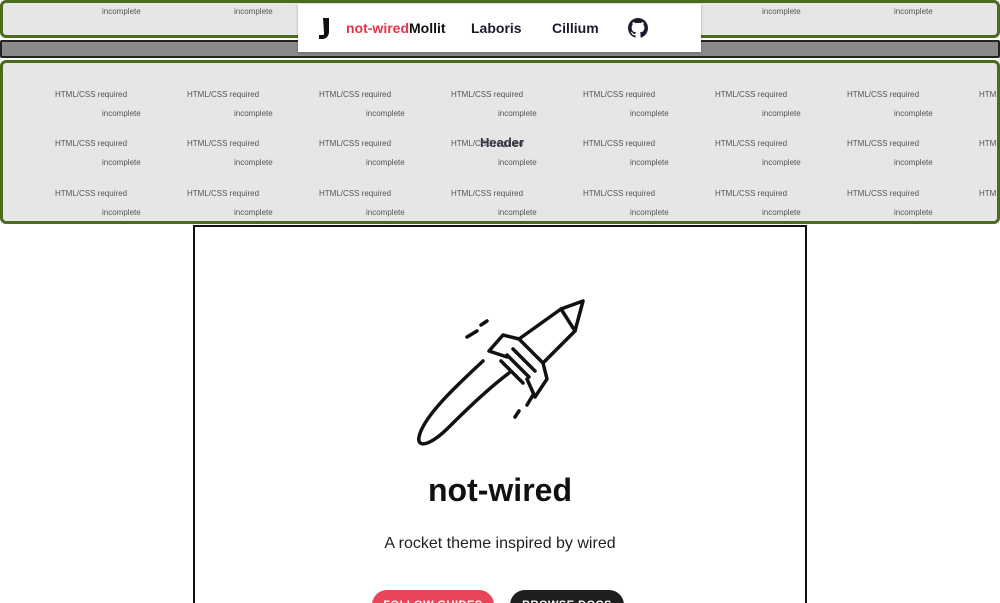  I want to click on browse-docs-button: BROWSE DOCS, so click(567, 596).